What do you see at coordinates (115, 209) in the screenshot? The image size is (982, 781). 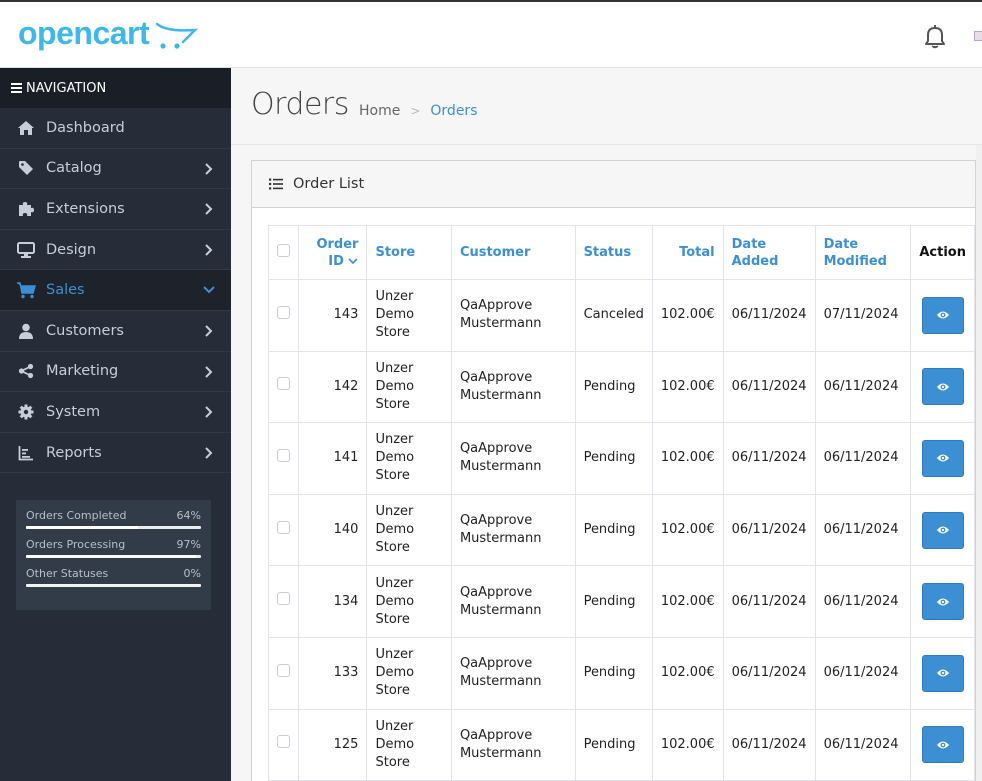 I see `sidebar-item-extensions: Extensions` at bounding box center [115, 209].